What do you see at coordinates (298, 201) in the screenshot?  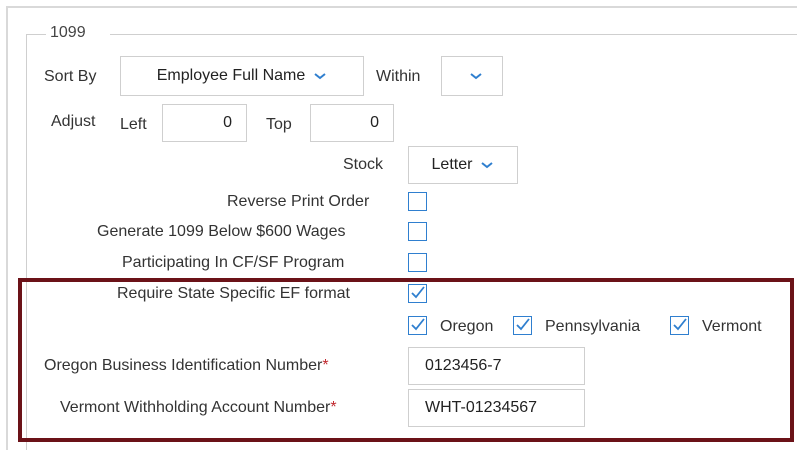 I see `reverse-print-label: Reverse Print Order` at bounding box center [298, 201].